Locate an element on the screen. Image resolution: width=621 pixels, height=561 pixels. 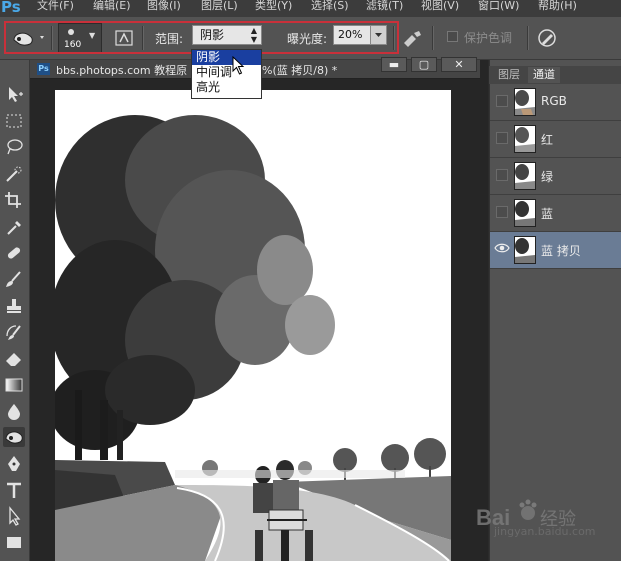
eyedropper-tool is located at coordinates (14, 227).